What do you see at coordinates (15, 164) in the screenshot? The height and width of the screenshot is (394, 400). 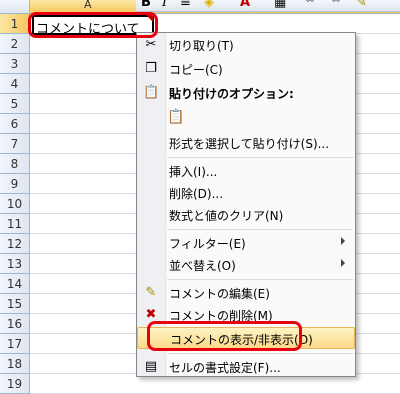 I see `row-header: 8` at bounding box center [15, 164].